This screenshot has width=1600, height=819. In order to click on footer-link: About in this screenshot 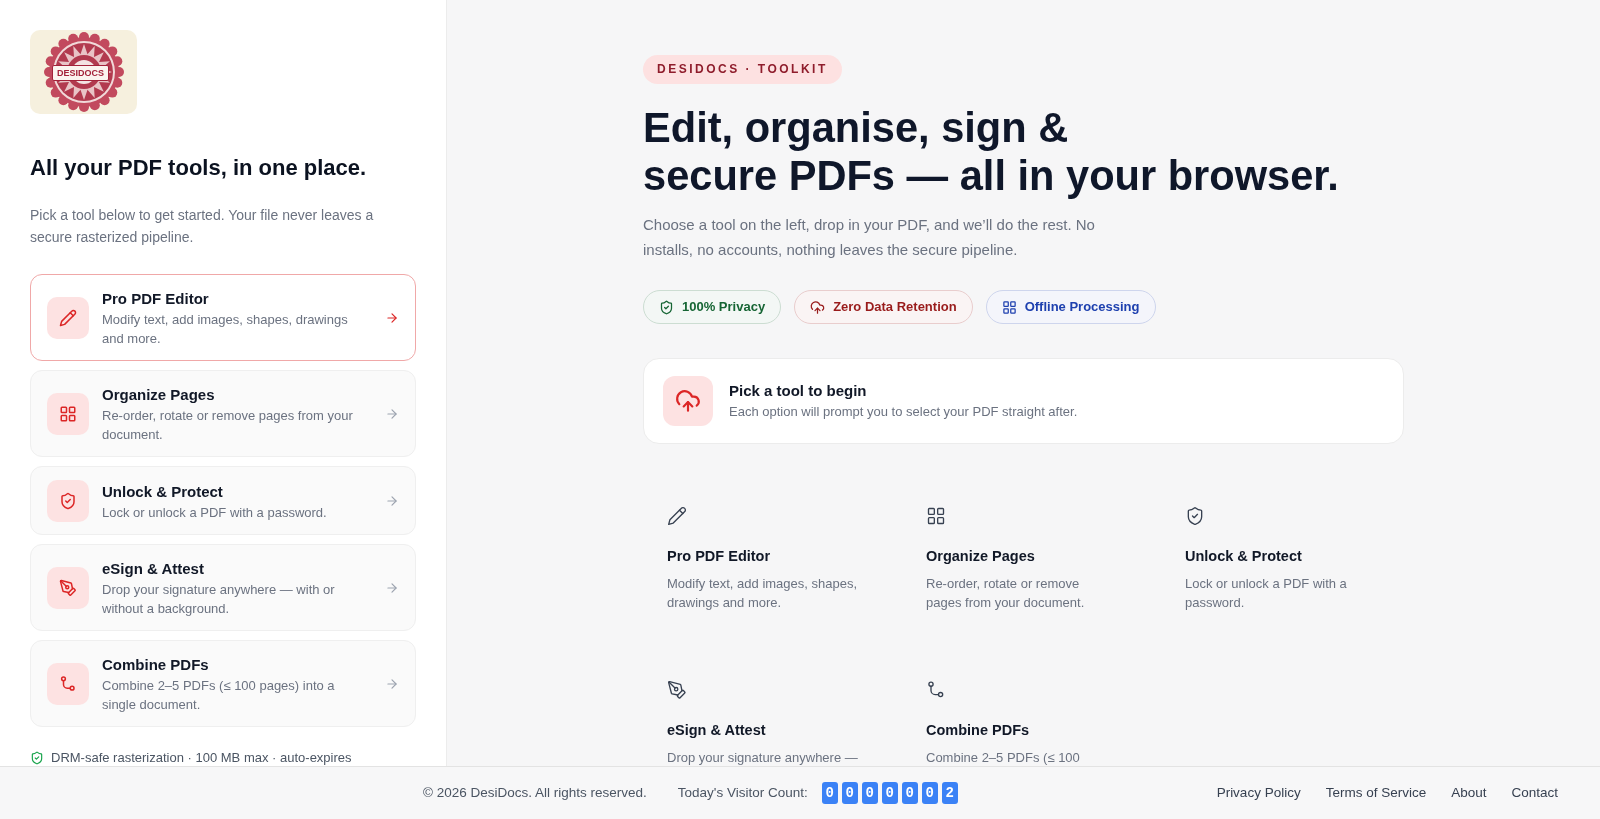, I will do `click(1469, 793)`.